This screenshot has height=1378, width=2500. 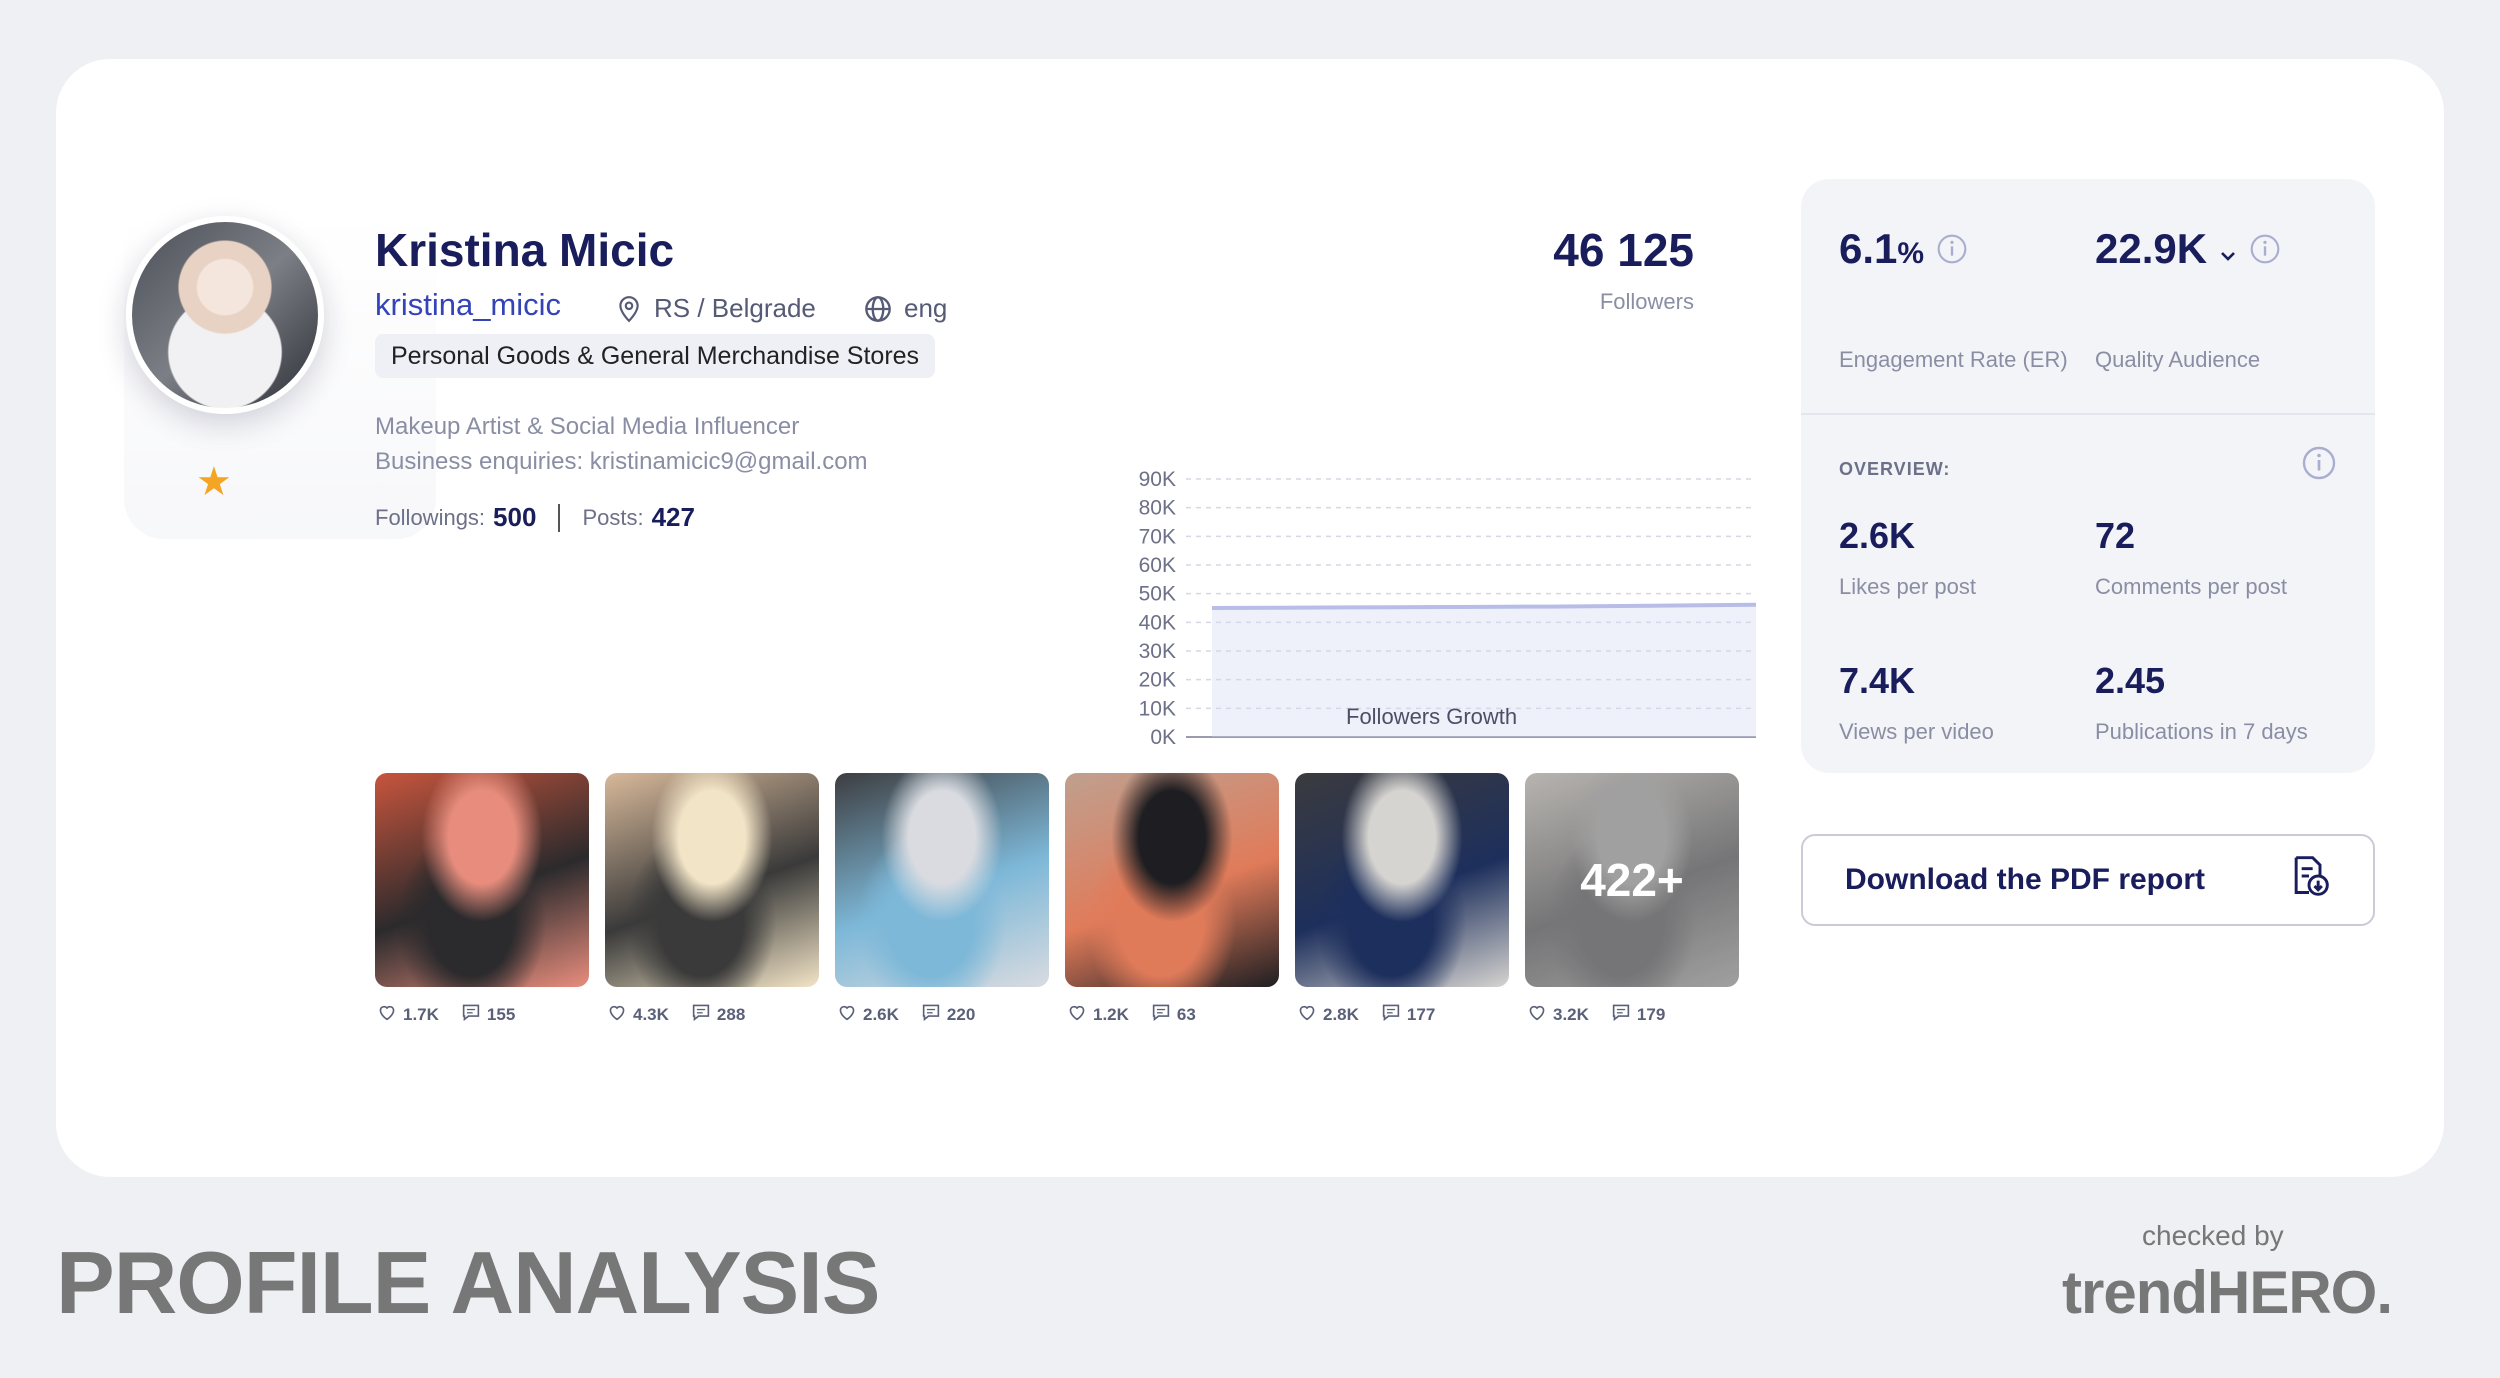 I want to click on engagement-rate: 6.1%, so click(x=1903, y=249).